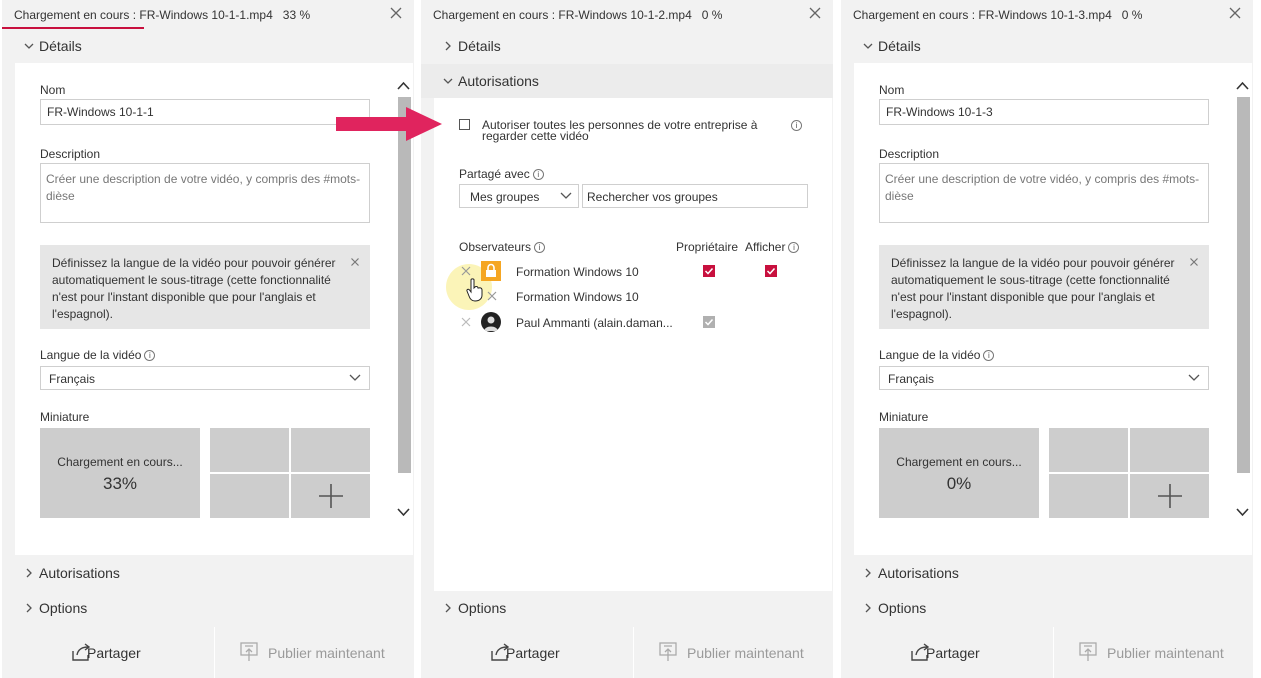 The height and width of the screenshot is (678, 1261). What do you see at coordinates (930, 355) in the screenshot?
I see `language-label-text: Langue de la vidéo` at bounding box center [930, 355].